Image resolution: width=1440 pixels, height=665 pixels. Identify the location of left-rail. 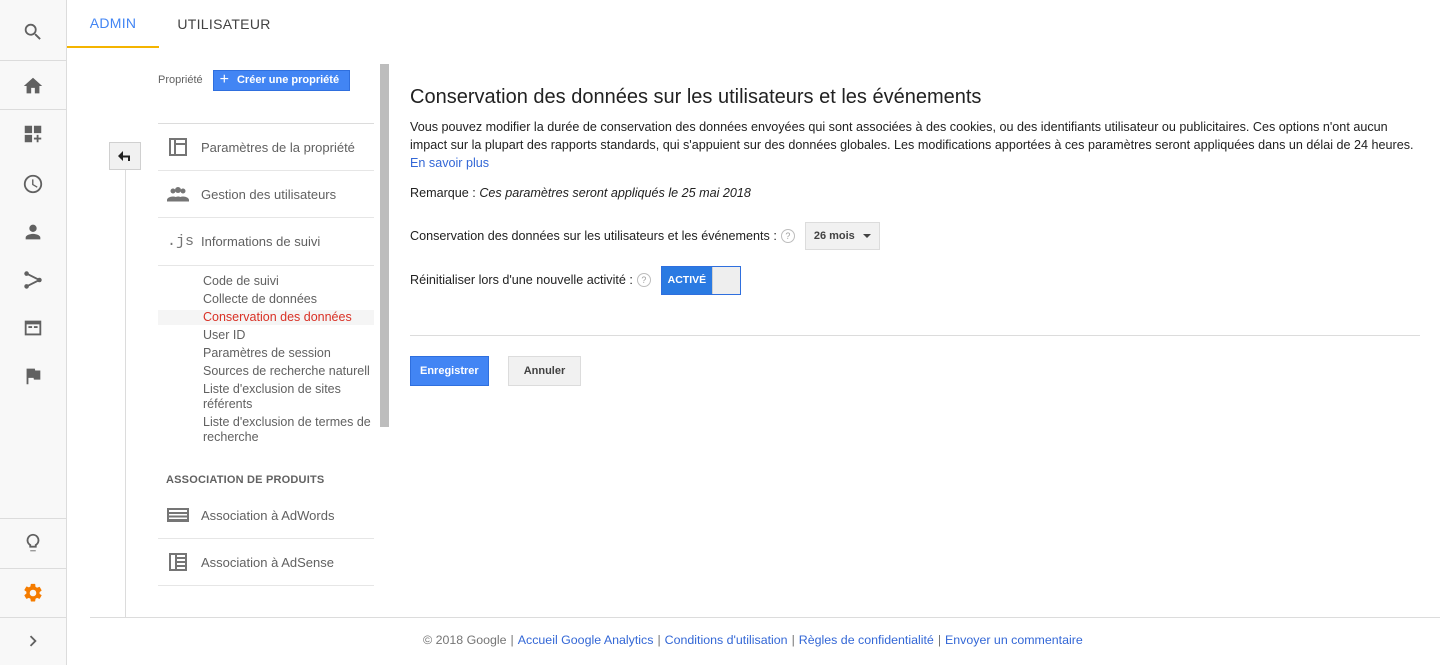
(33, 332).